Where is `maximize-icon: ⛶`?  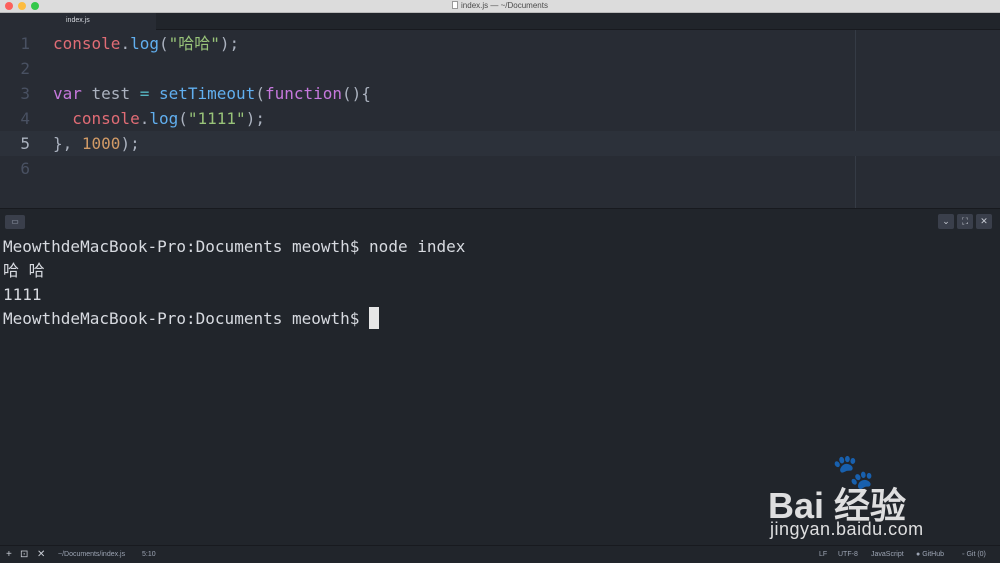
maximize-icon: ⛶ is located at coordinates (965, 221).